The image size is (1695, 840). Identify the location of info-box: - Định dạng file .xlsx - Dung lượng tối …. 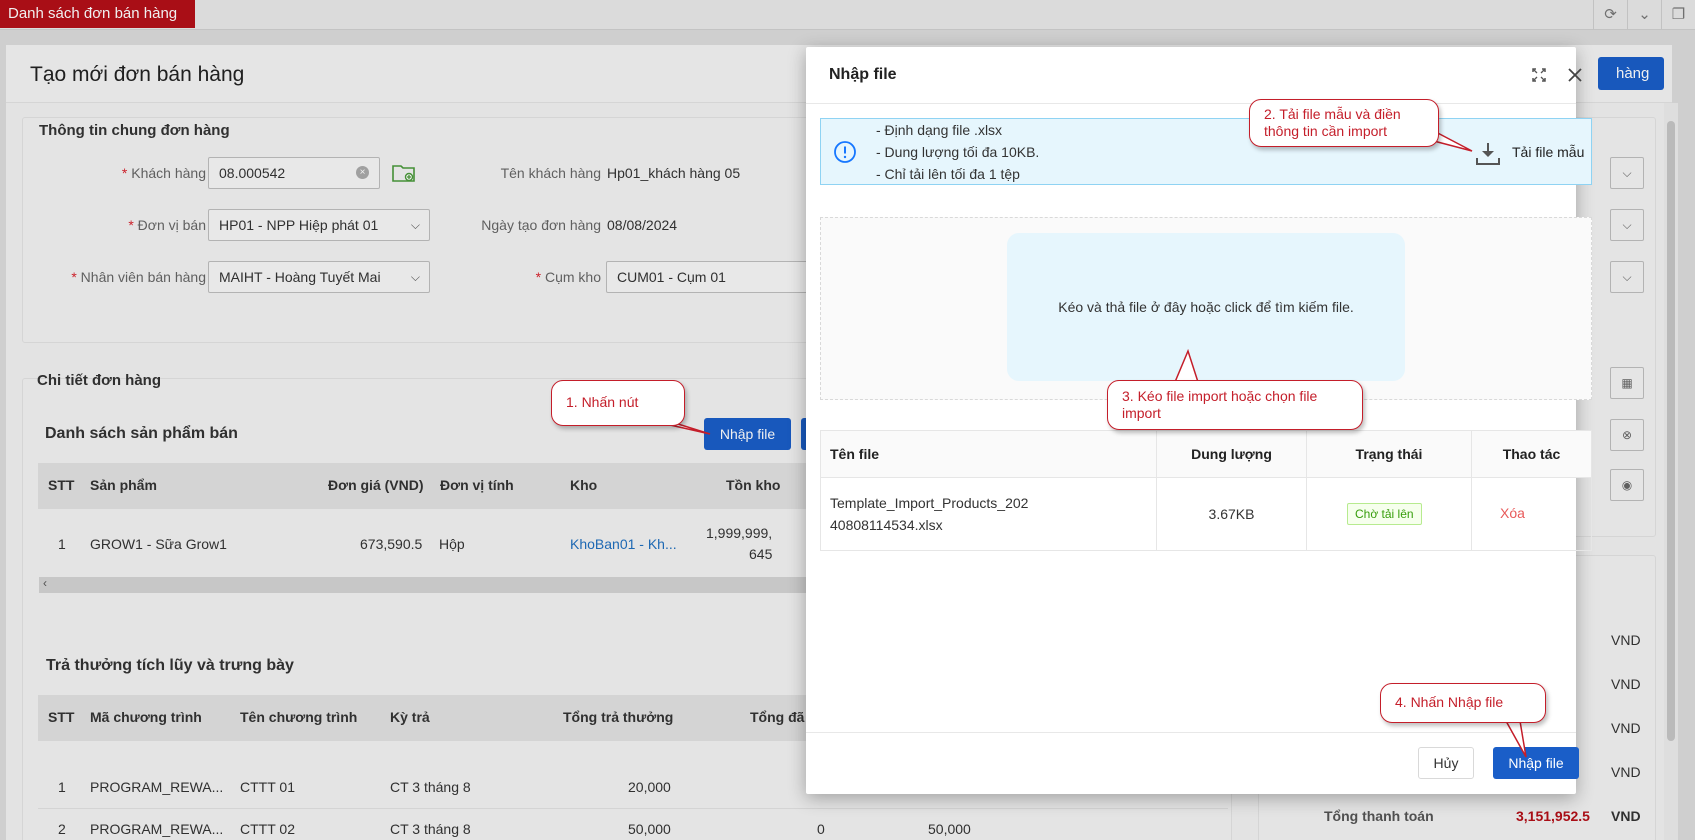
(1206, 151).